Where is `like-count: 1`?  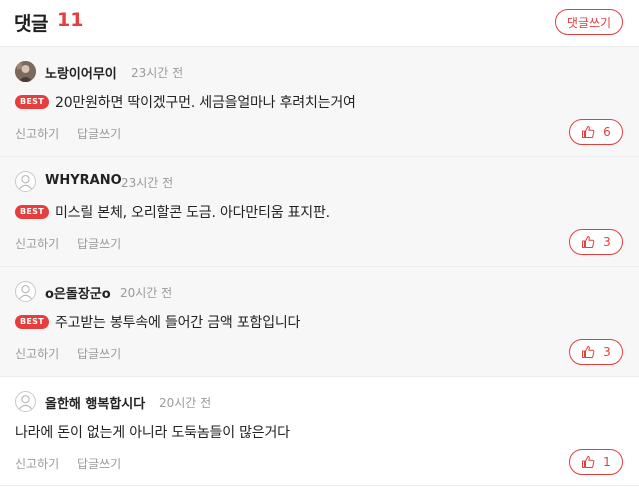
like-count: 1 is located at coordinates (607, 462).